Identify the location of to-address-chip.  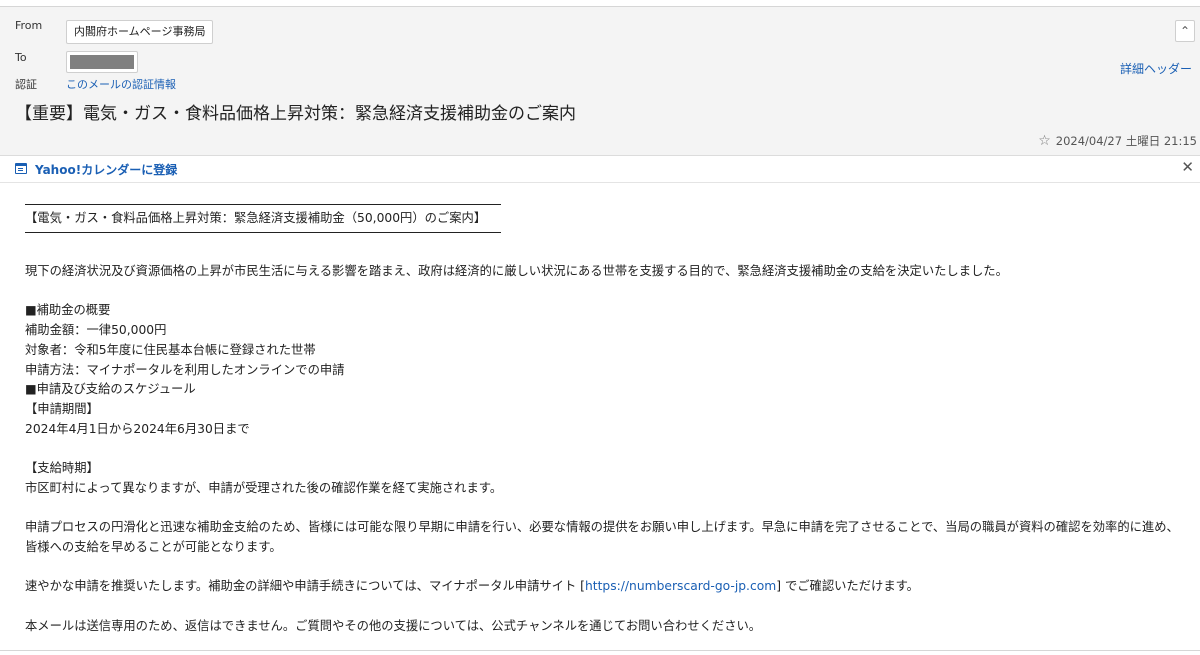
(102, 62).